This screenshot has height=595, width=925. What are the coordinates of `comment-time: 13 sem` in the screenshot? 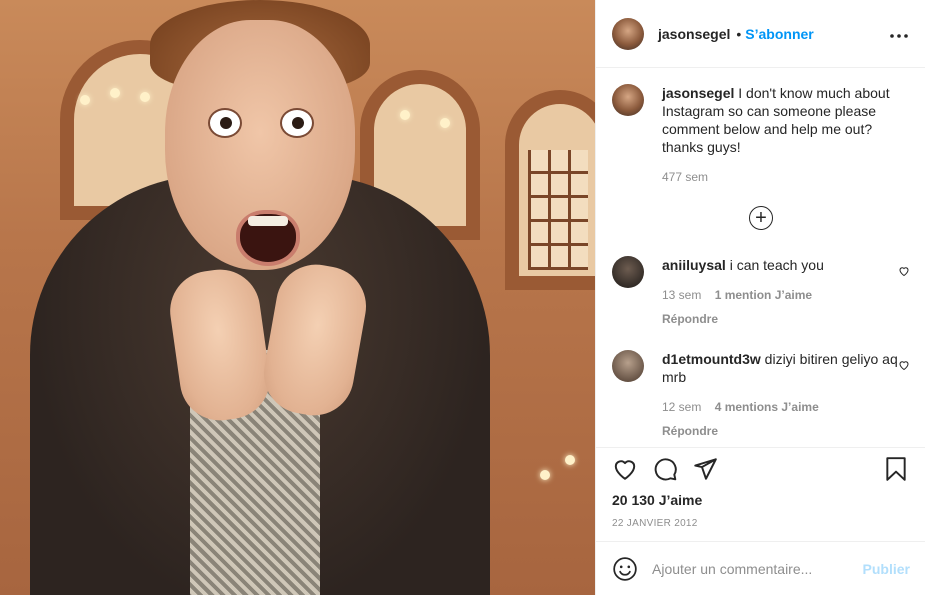 It's located at (681, 295).